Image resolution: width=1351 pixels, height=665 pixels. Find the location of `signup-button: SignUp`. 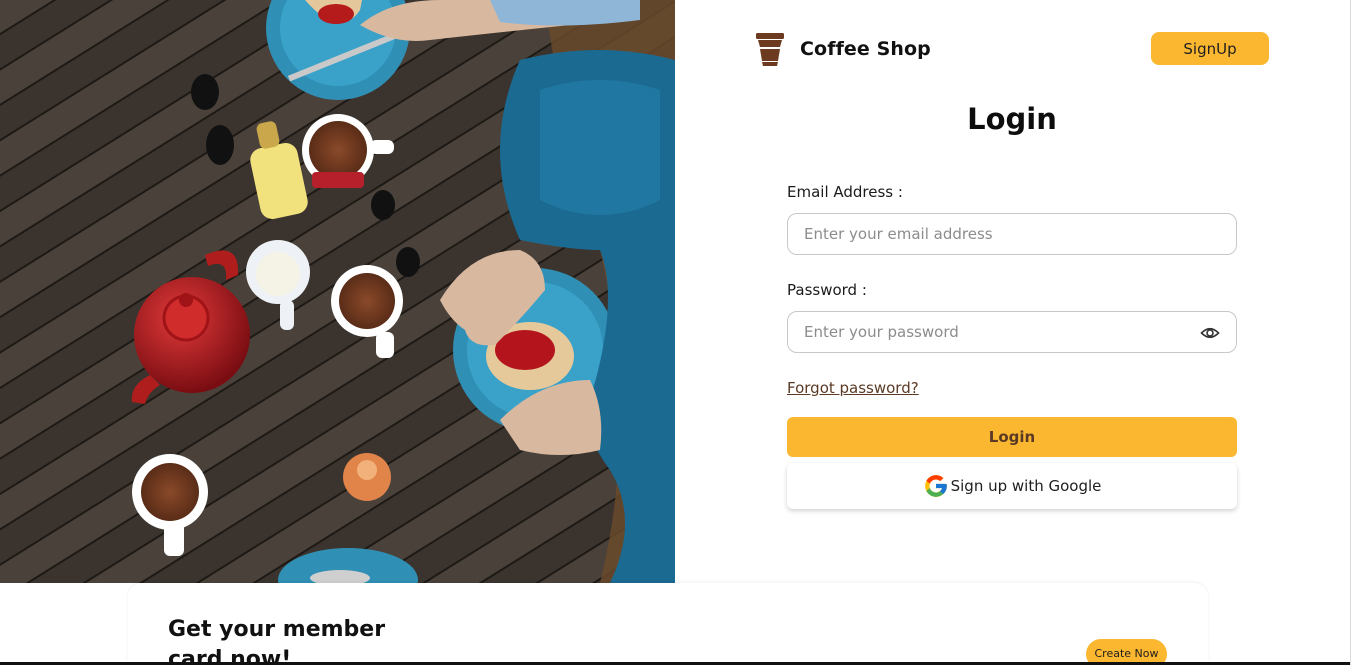

signup-button: SignUp is located at coordinates (1210, 48).